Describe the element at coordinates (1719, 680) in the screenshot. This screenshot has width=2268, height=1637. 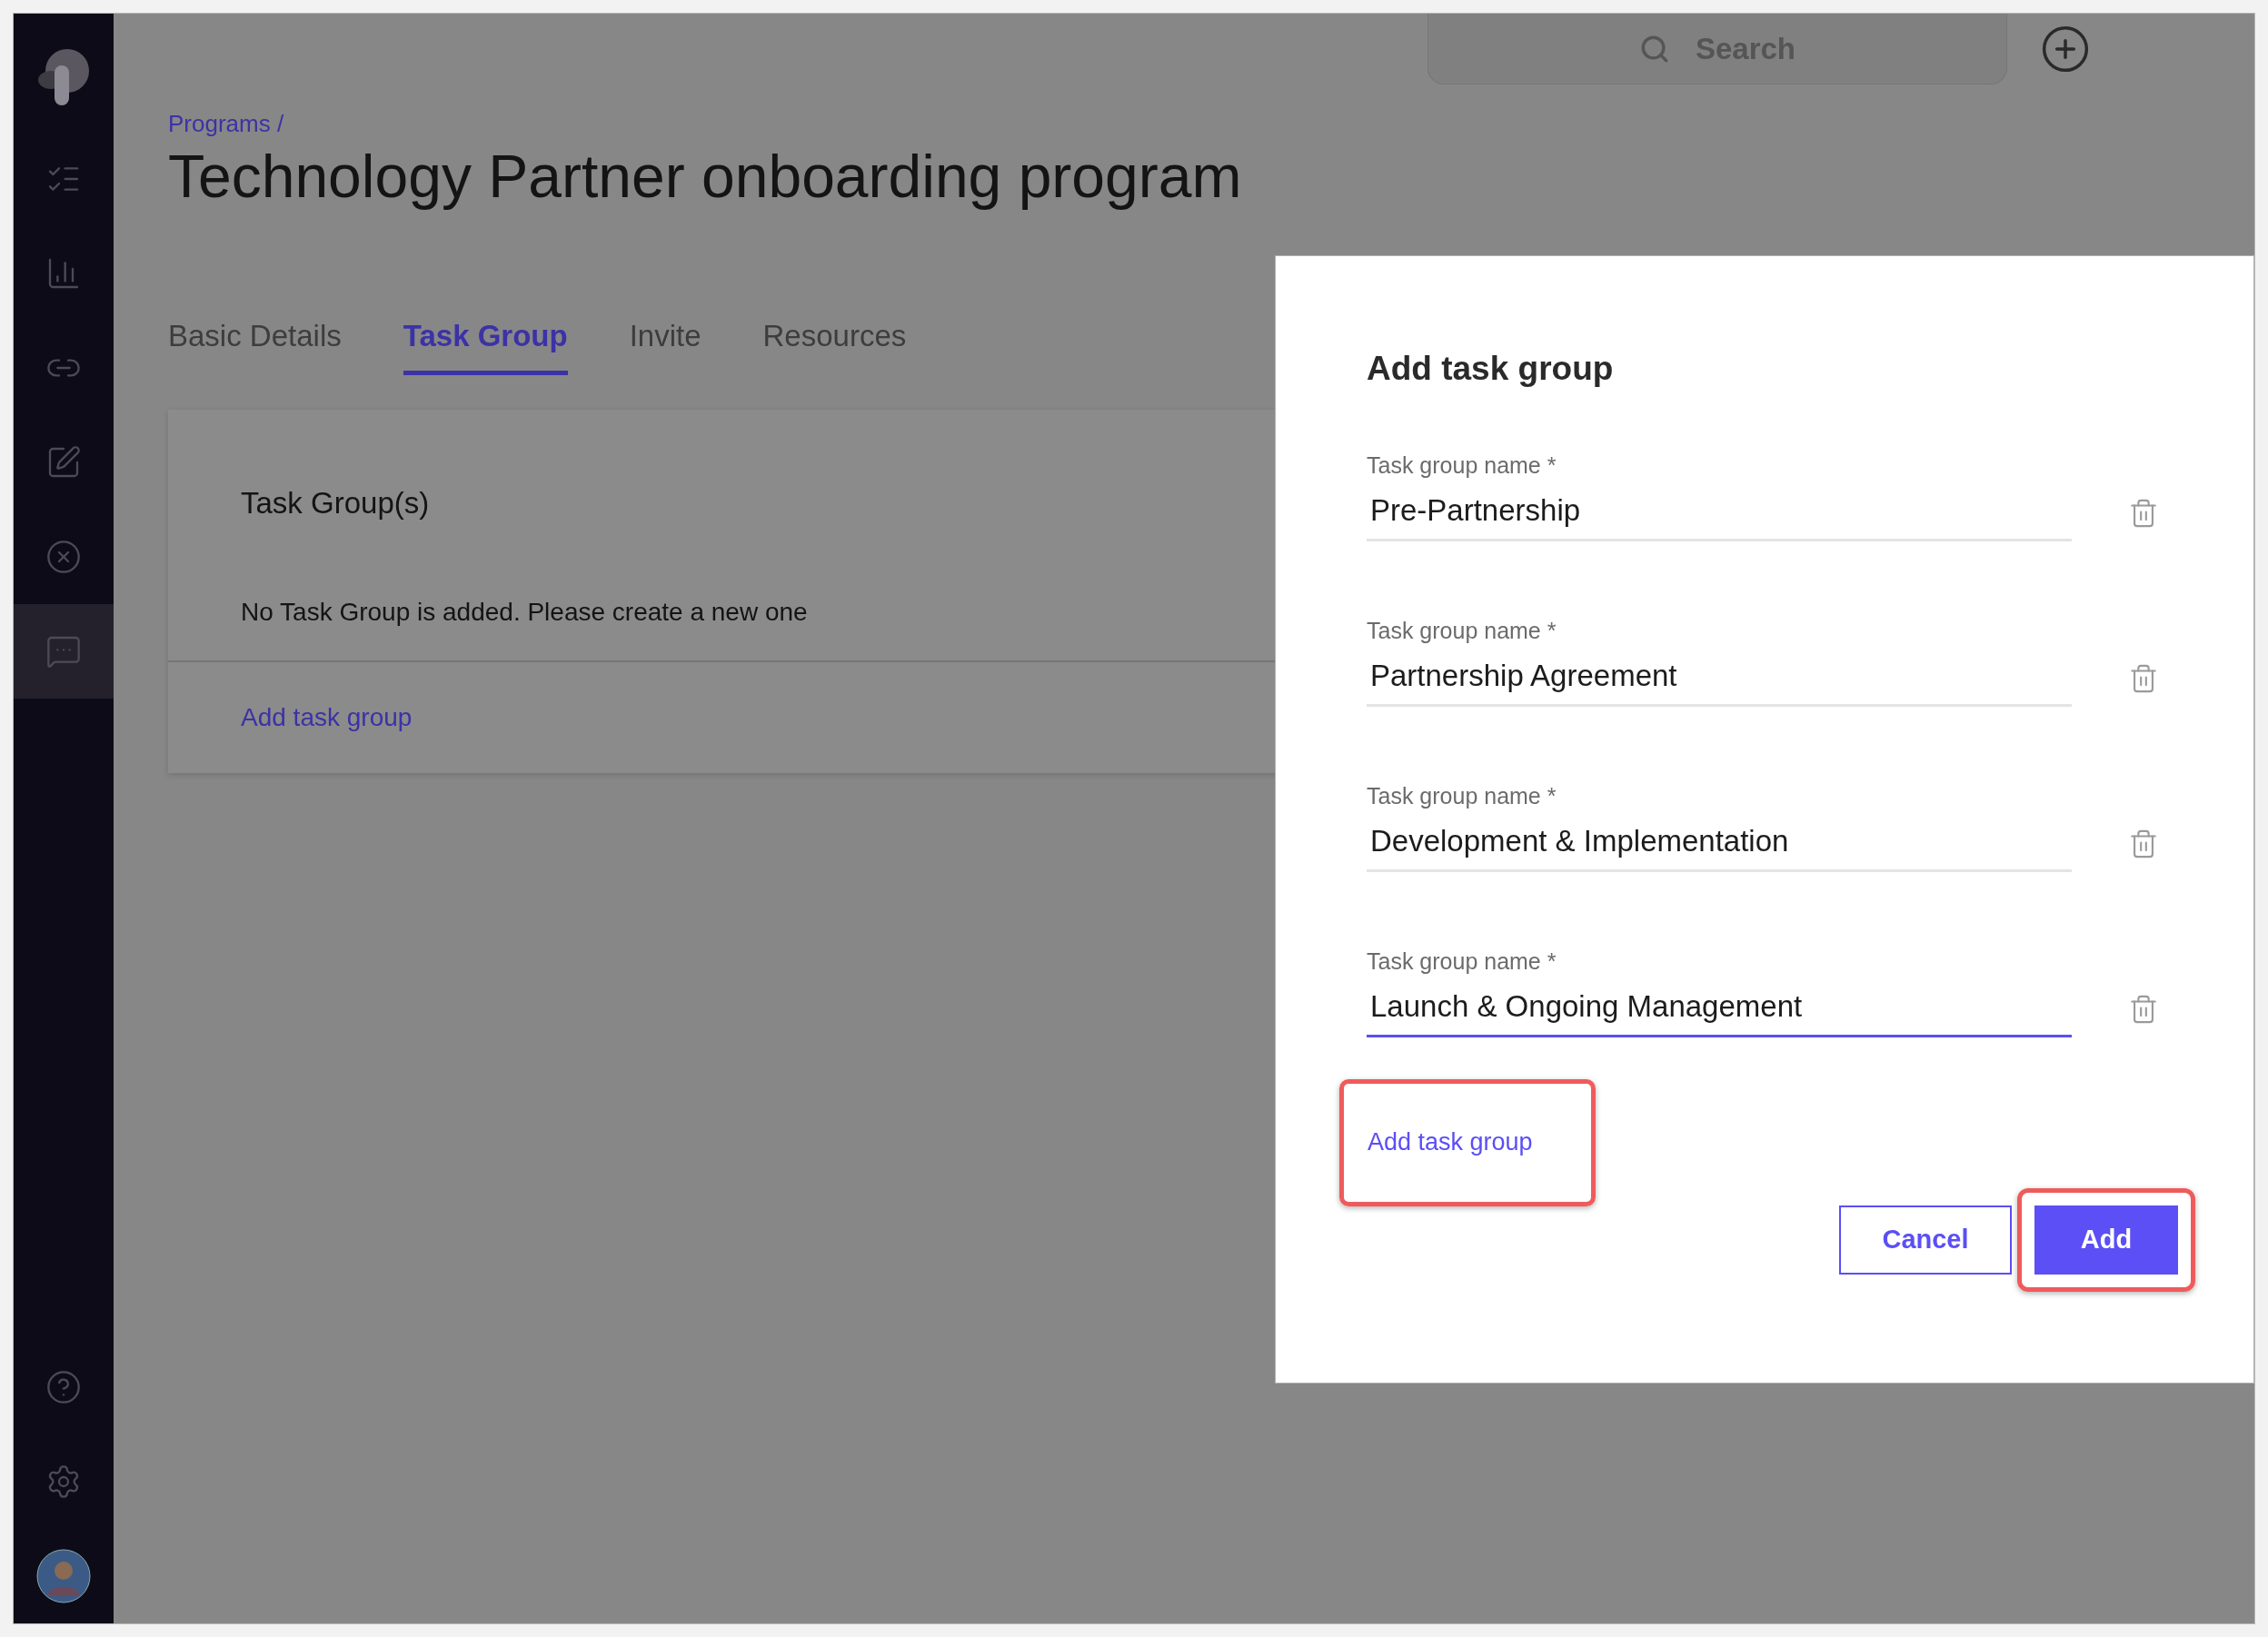
I see `text-field: Partnership Agreement` at that location.